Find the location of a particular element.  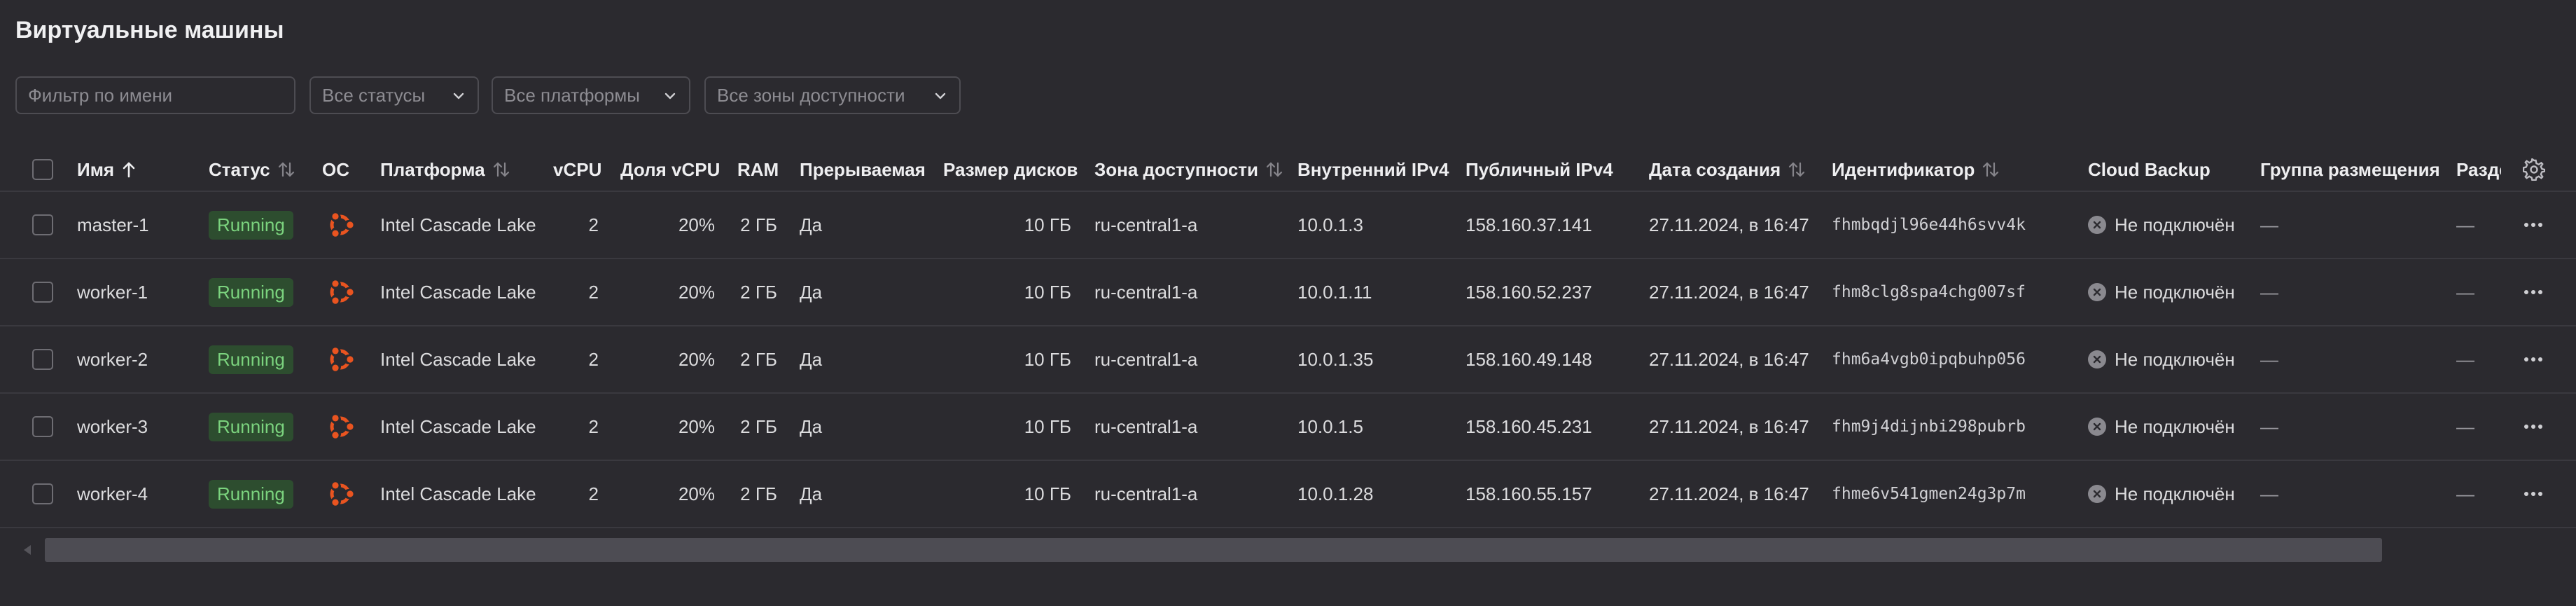

vm-id-value: fhm8clg8spa4chg007sf is located at coordinates (1929, 292).